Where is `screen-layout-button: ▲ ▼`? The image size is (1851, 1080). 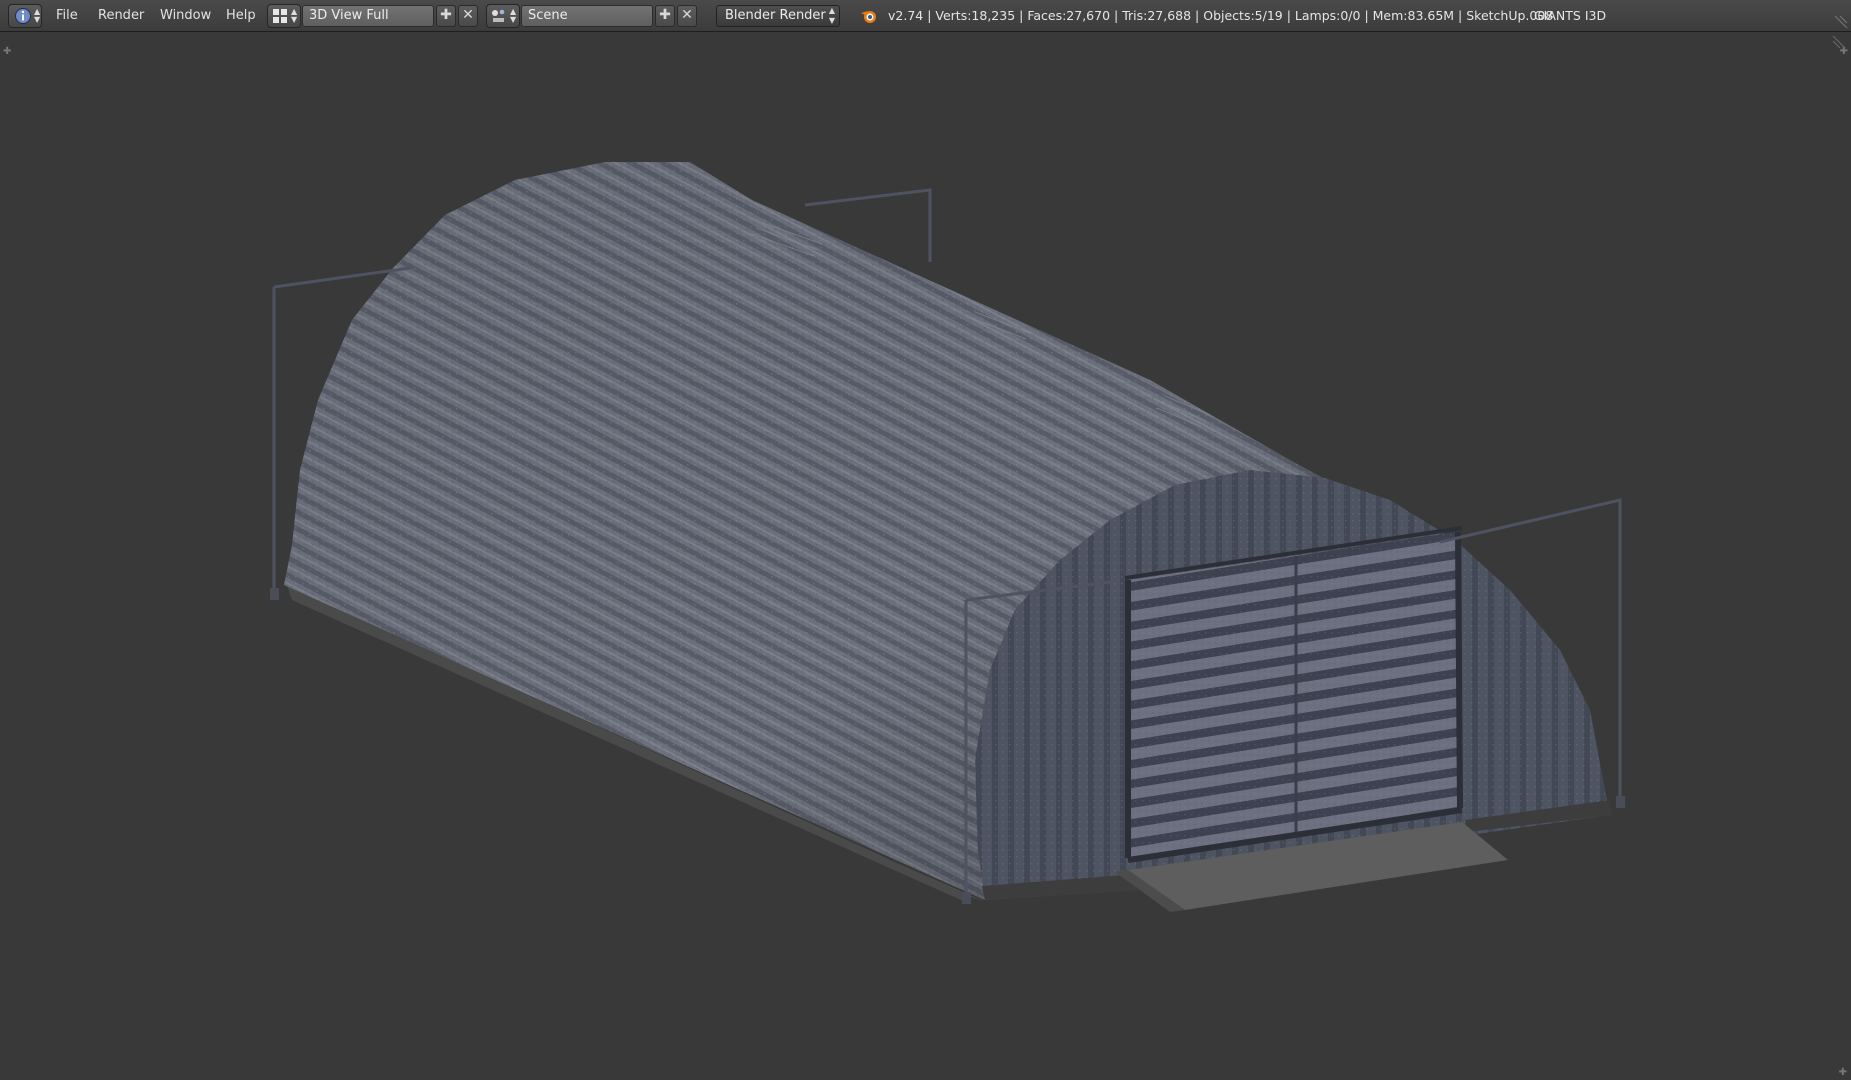 screen-layout-button: ▲ ▼ is located at coordinates (284, 16).